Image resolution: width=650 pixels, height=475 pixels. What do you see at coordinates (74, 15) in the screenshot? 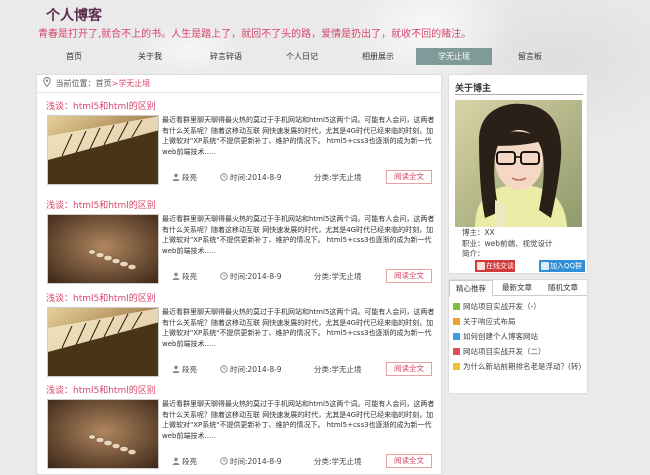
I see `site-title: 个人博客` at bounding box center [74, 15].